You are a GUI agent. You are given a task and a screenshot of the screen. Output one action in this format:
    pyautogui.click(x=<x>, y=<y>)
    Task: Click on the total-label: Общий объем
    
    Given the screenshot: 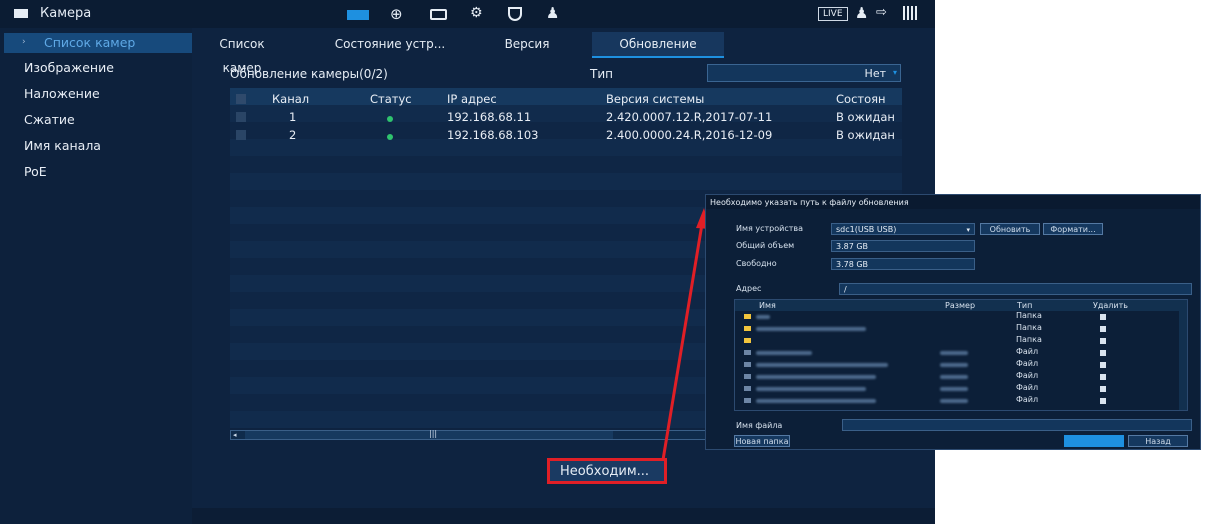 What is the action you would take?
    pyautogui.click(x=765, y=245)
    